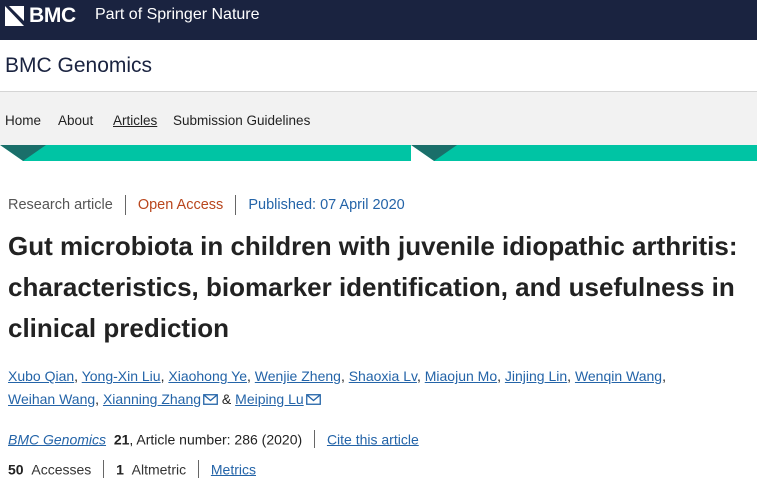 This screenshot has width=757, height=483. What do you see at coordinates (135, 120) in the screenshot?
I see `nav-articles: Articles` at bounding box center [135, 120].